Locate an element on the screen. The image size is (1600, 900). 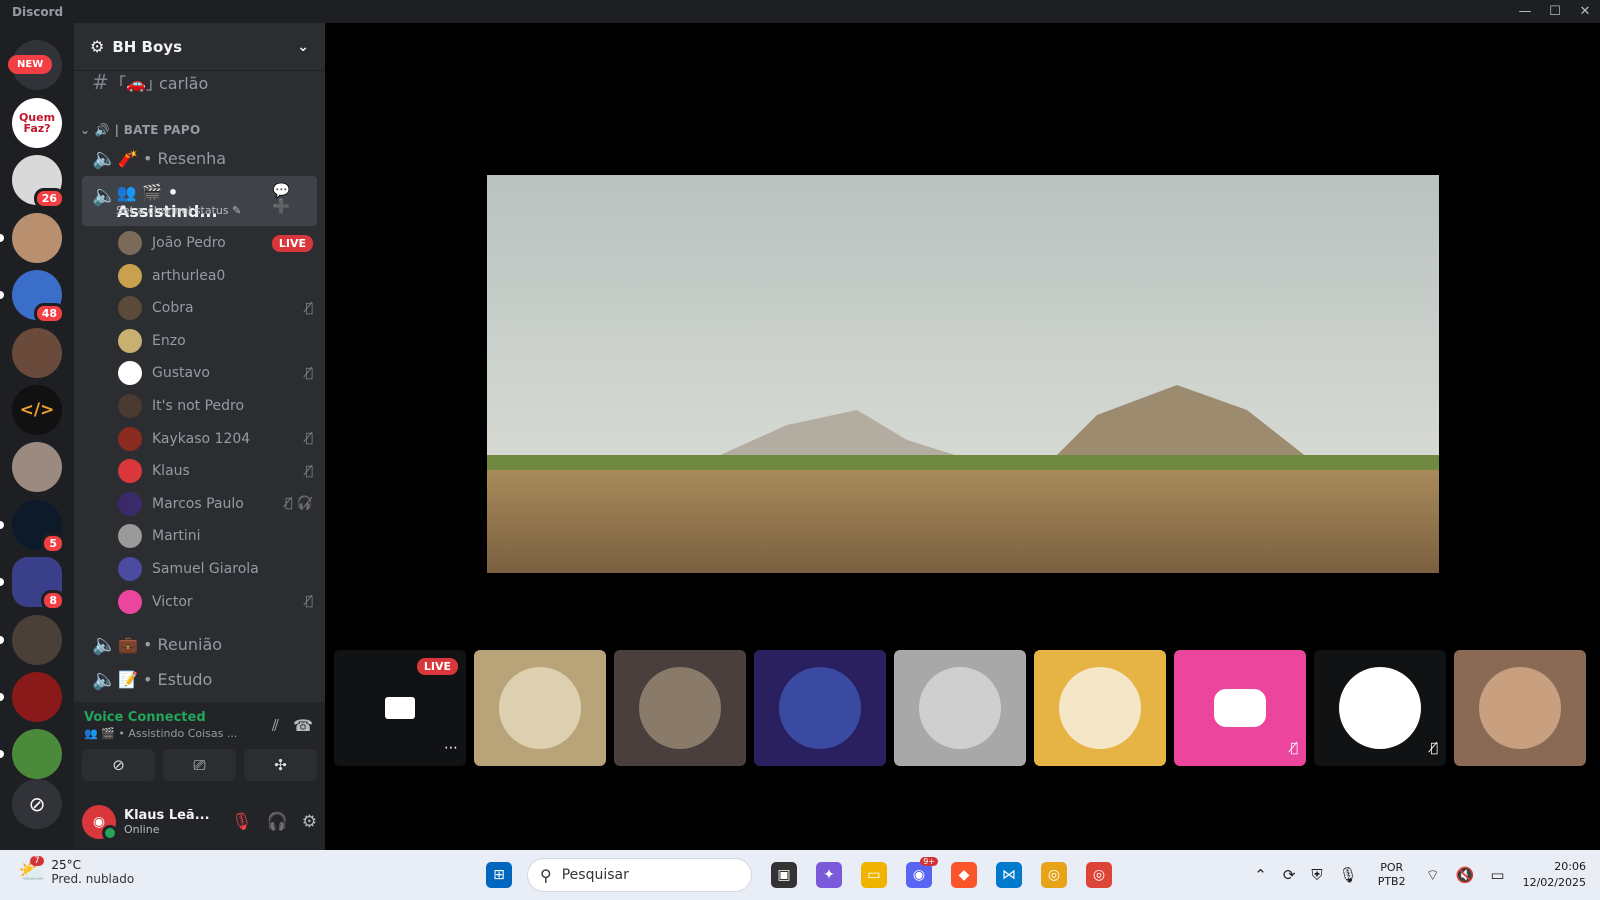
voice-member: Samuel Giarola is located at coordinates (215, 569).